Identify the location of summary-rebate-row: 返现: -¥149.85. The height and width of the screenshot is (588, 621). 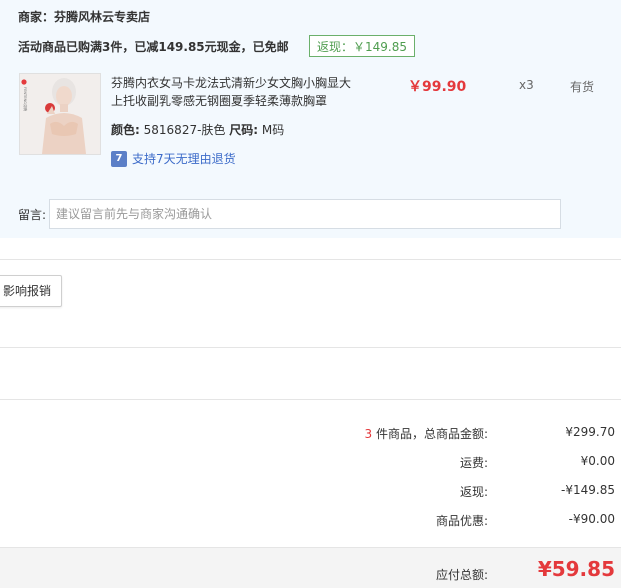
(310, 493).